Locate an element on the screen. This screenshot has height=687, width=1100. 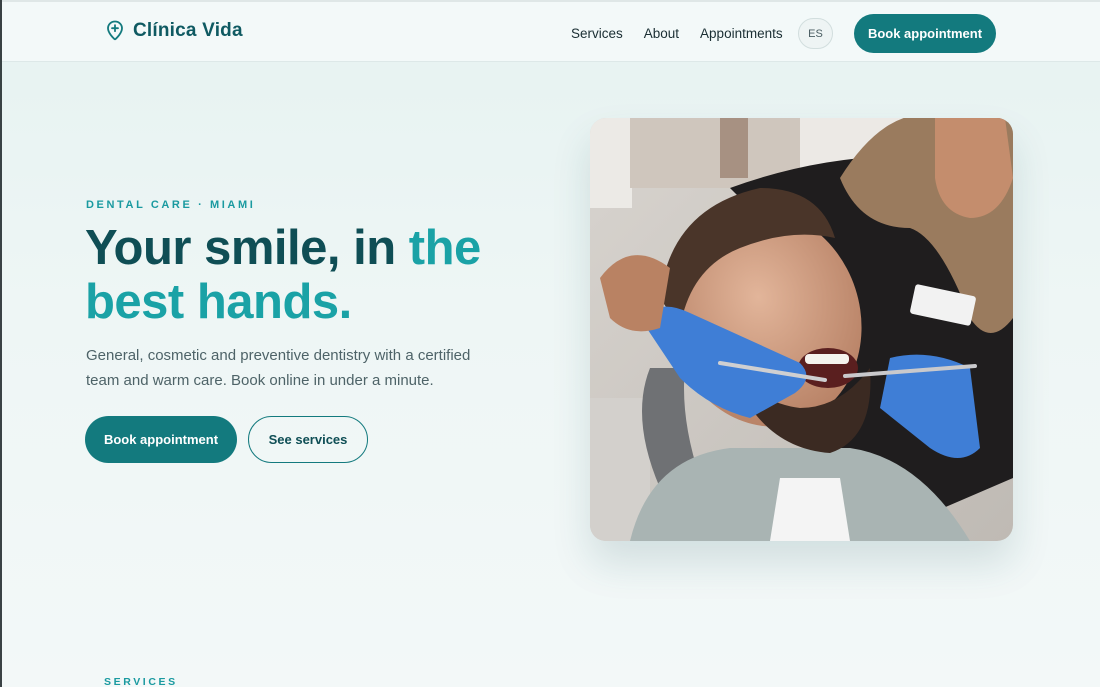
main-nav: Services About Appointments is located at coordinates (677, 33).